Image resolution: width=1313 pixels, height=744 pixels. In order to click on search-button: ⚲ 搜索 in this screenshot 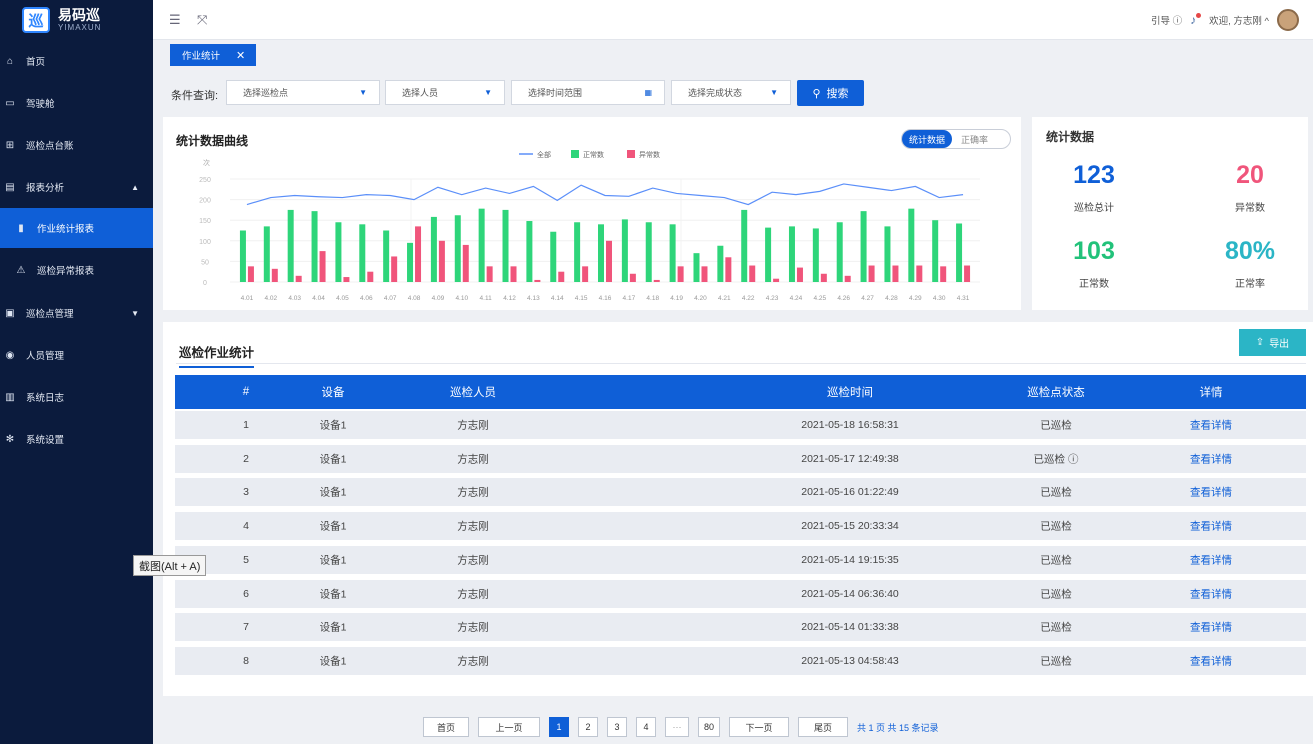, I will do `click(830, 93)`.